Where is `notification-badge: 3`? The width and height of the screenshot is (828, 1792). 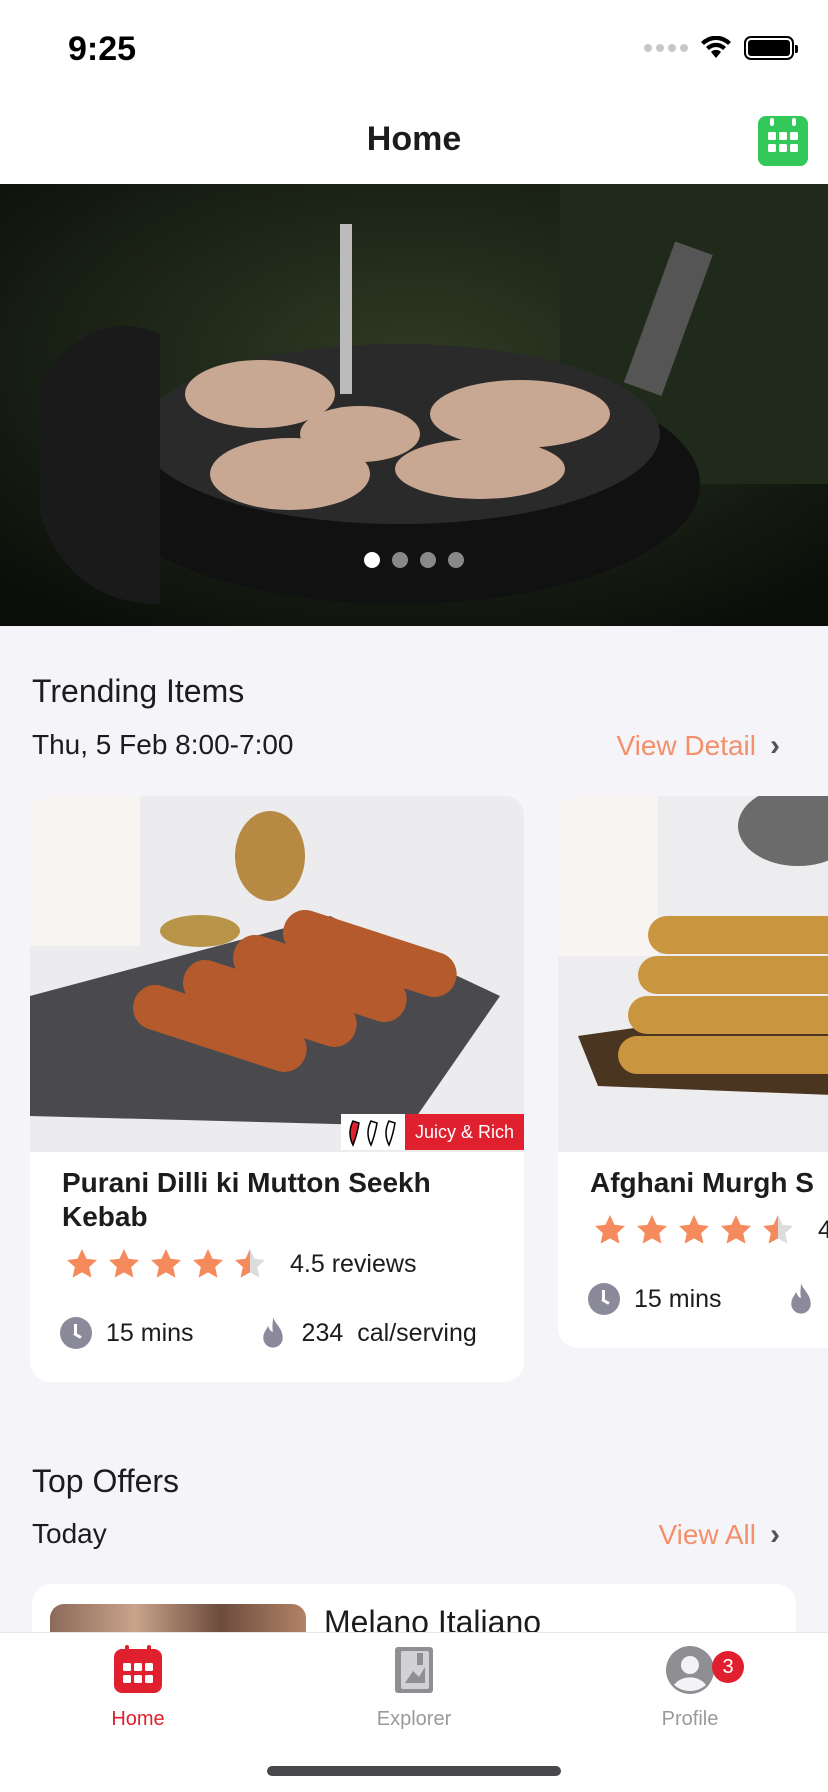 notification-badge: 3 is located at coordinates (728, 1667).